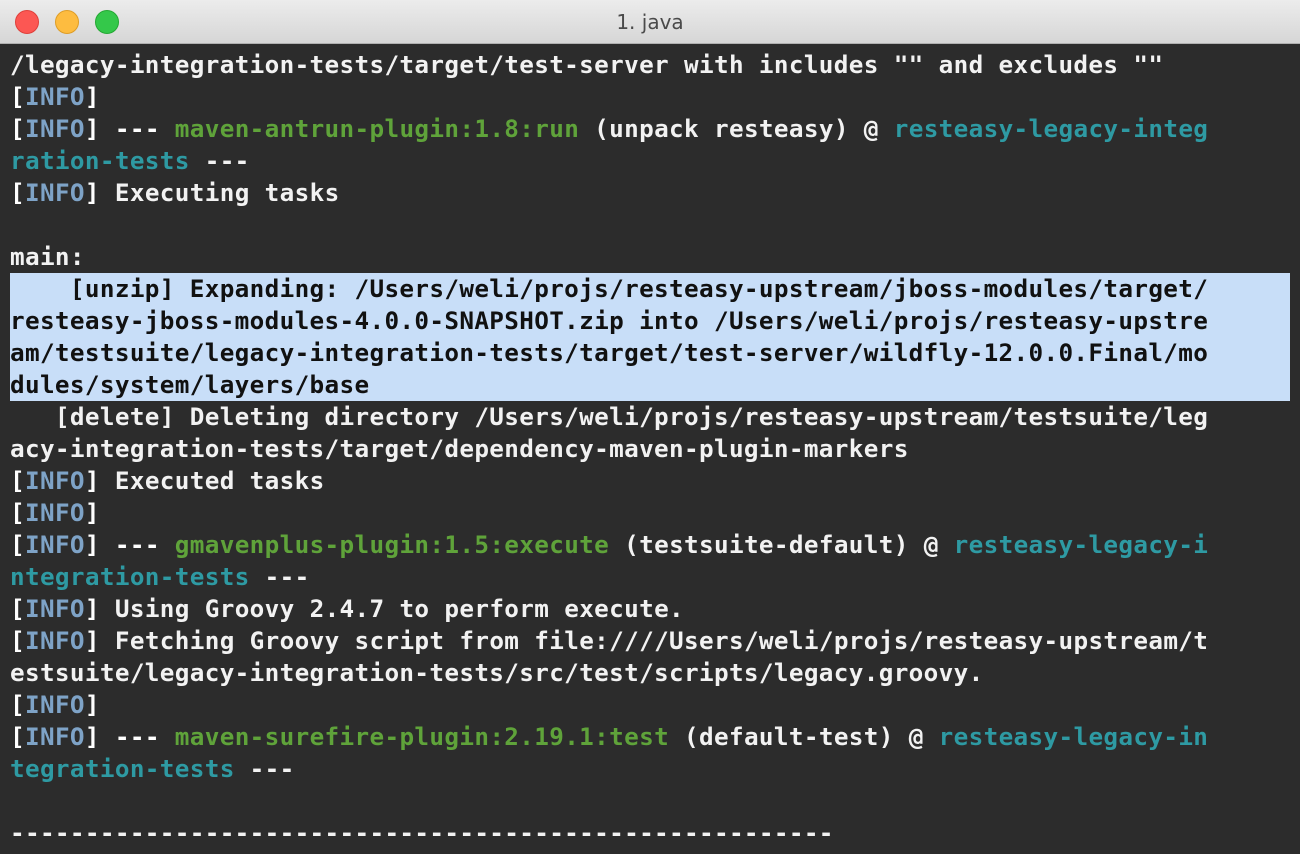 The image size is (1300, 854). What do you see at coordinates (650, 481) in the screenshot?
I see `terminal-line: [INFO] Executed tasks` at bounding box center [650, 481].